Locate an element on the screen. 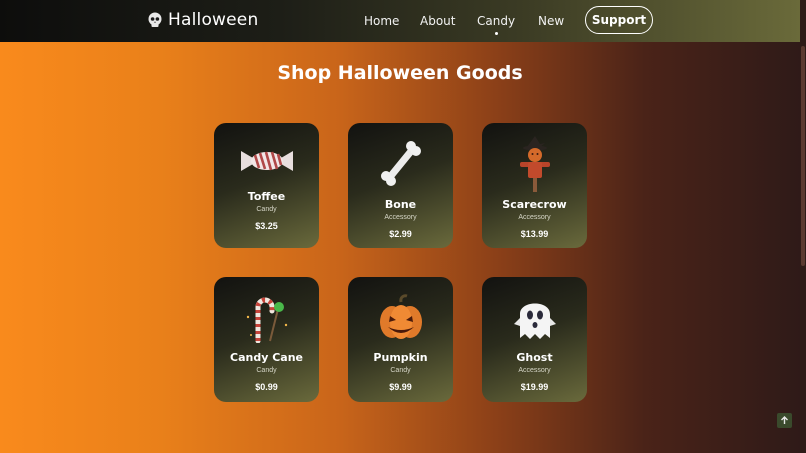  product-card-bone: Bone Accessory $2.99 is located at coordinates (400, 185).